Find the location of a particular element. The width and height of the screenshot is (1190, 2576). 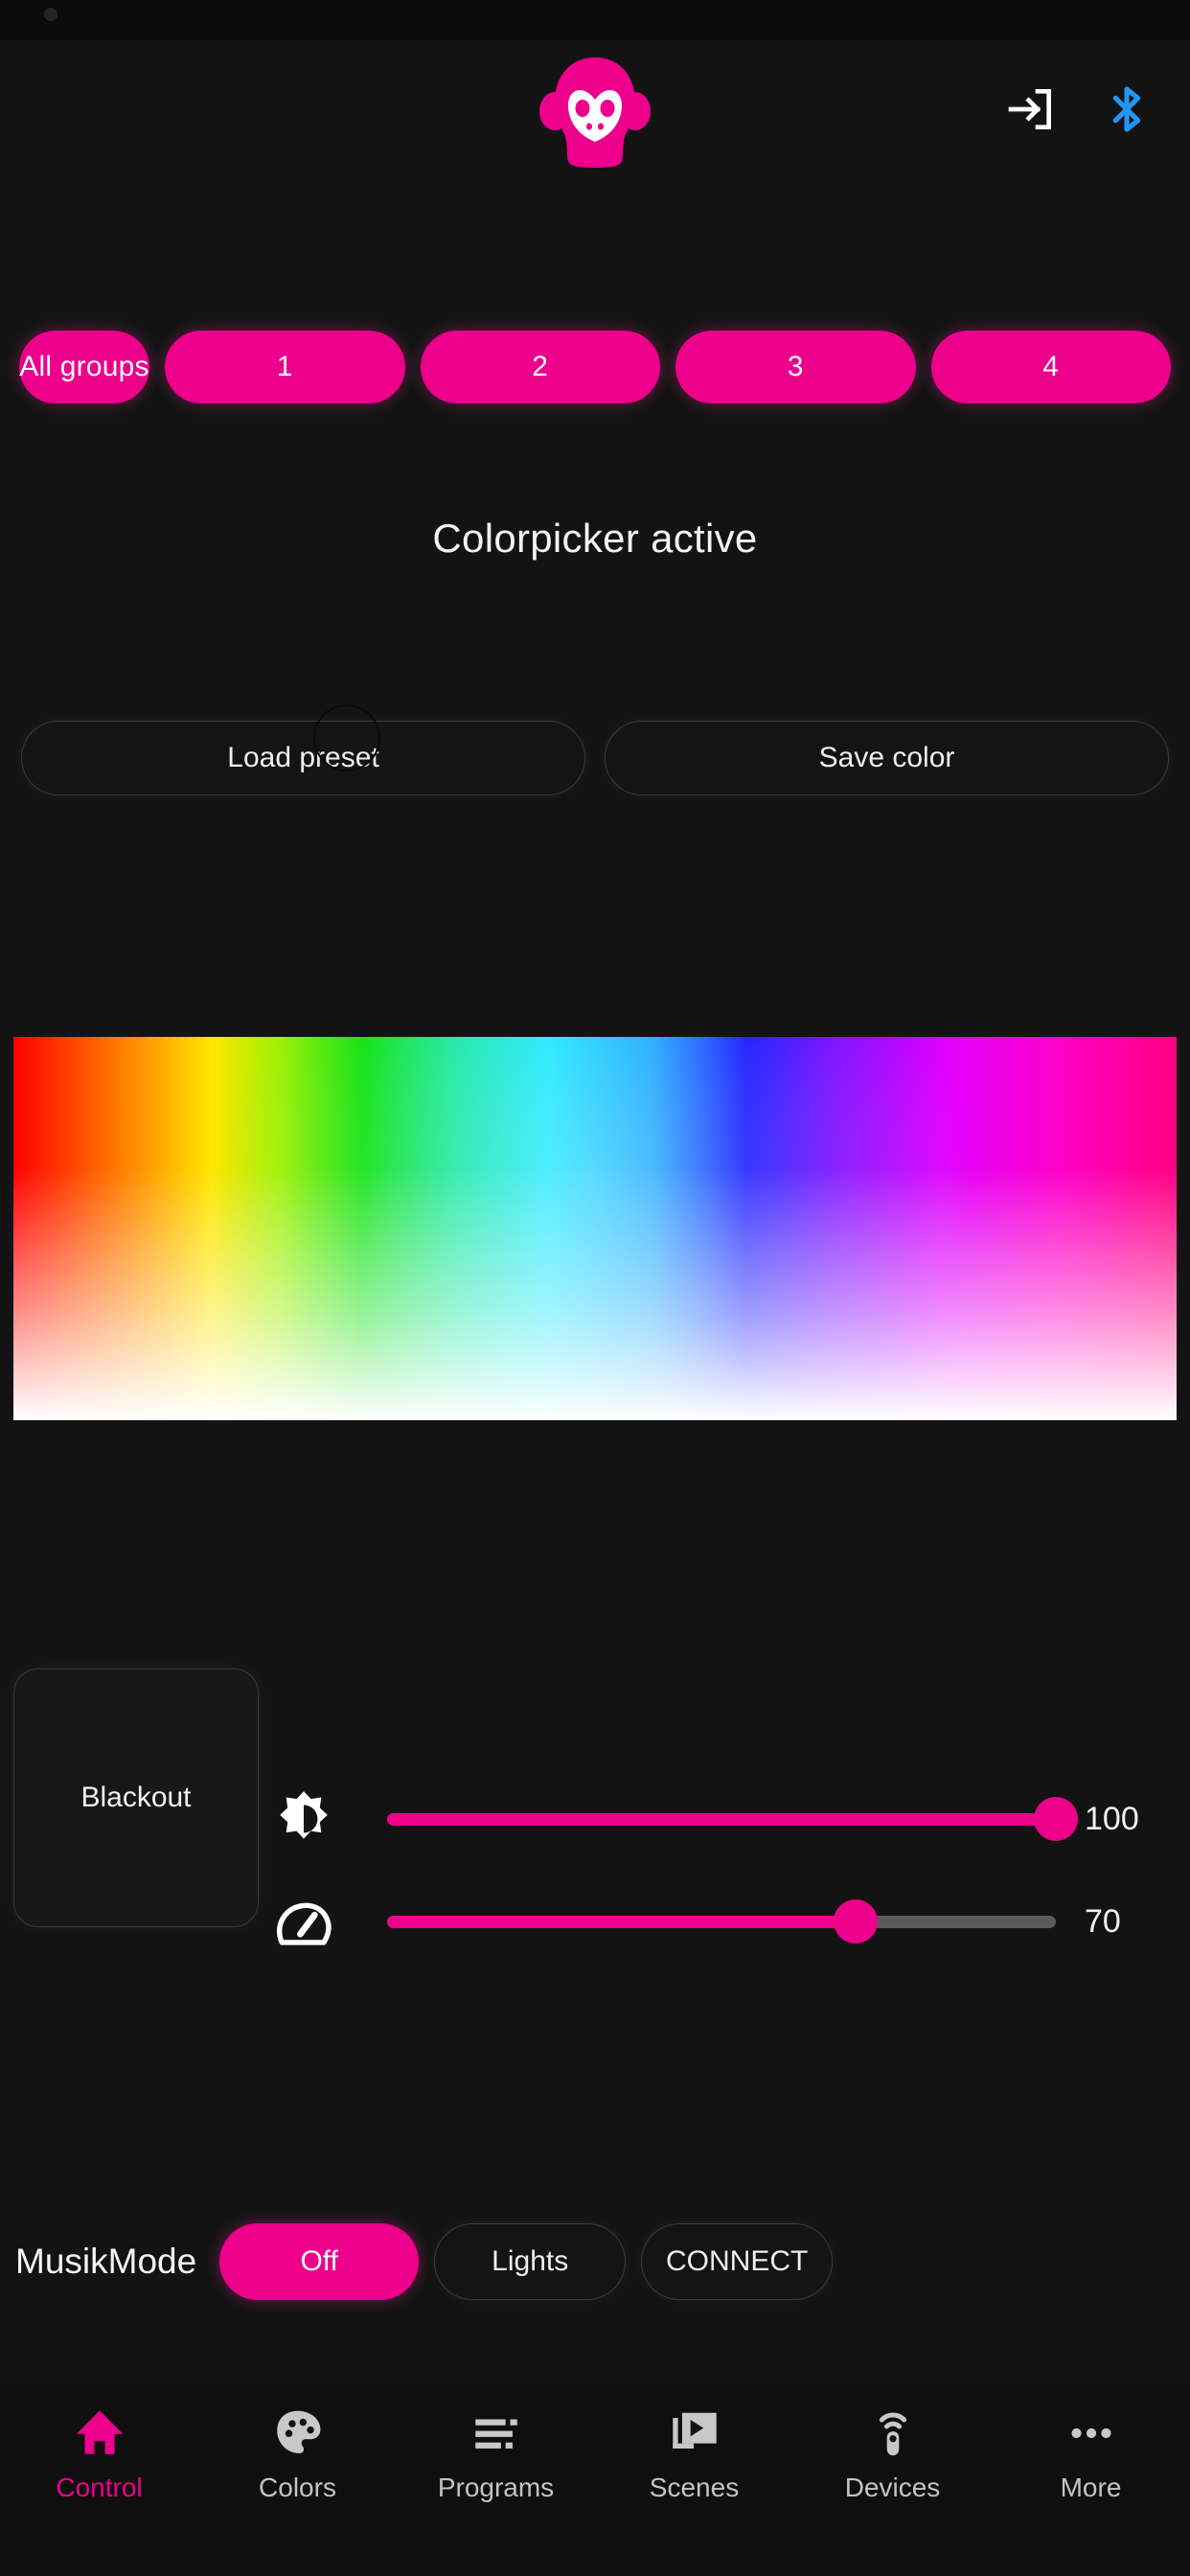

speed-slider-row: 70 is located at coordinates (720, 1921).